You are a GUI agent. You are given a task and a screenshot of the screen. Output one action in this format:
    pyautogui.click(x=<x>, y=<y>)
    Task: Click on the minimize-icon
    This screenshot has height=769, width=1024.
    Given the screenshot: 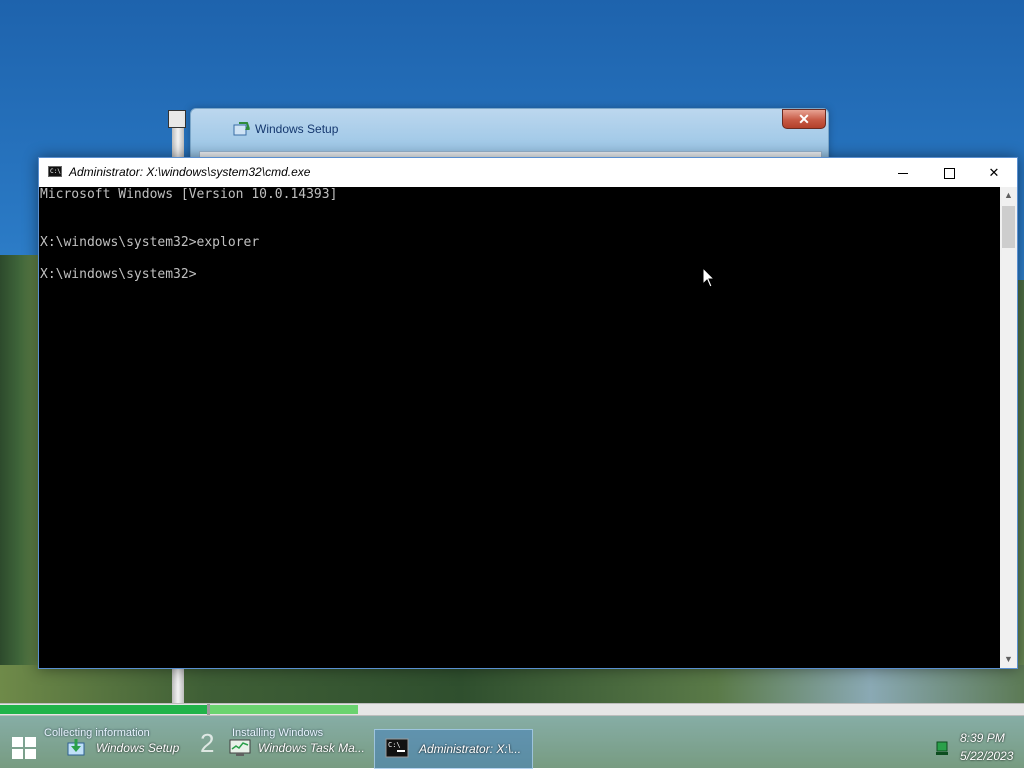 What is the action you would take?
    pyautogui.click(x=903, y=174)
    